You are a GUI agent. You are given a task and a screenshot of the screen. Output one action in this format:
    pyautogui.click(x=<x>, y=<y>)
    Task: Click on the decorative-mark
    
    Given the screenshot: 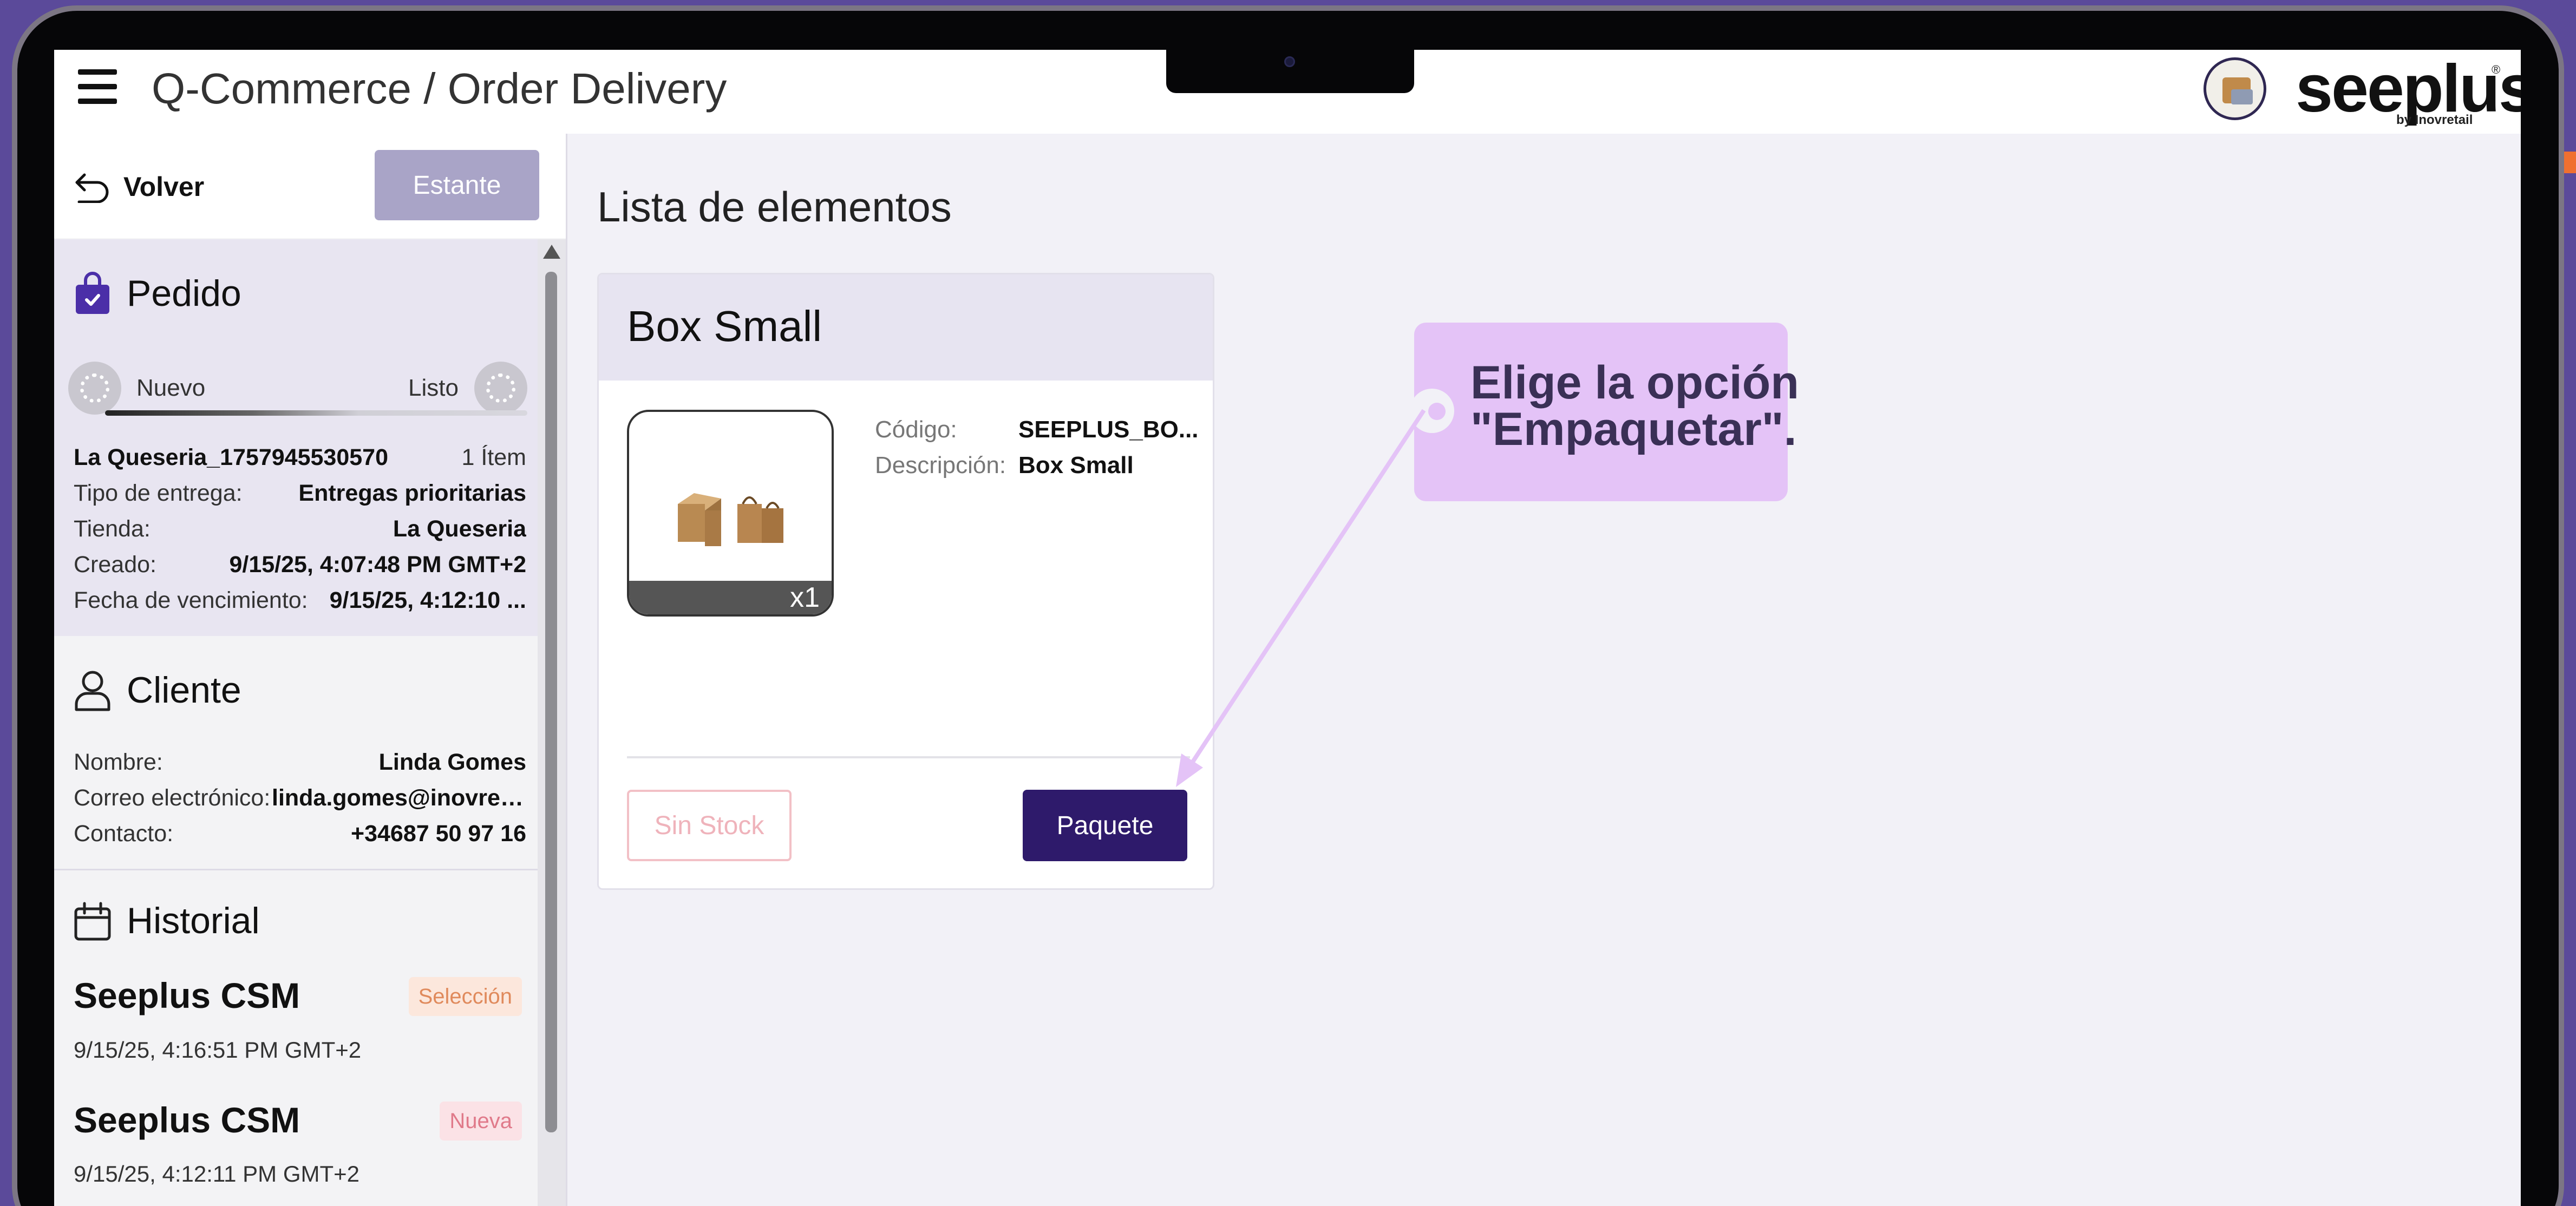 What is the action you would take?
    pyautogui.click(x=2570, y=162)
    